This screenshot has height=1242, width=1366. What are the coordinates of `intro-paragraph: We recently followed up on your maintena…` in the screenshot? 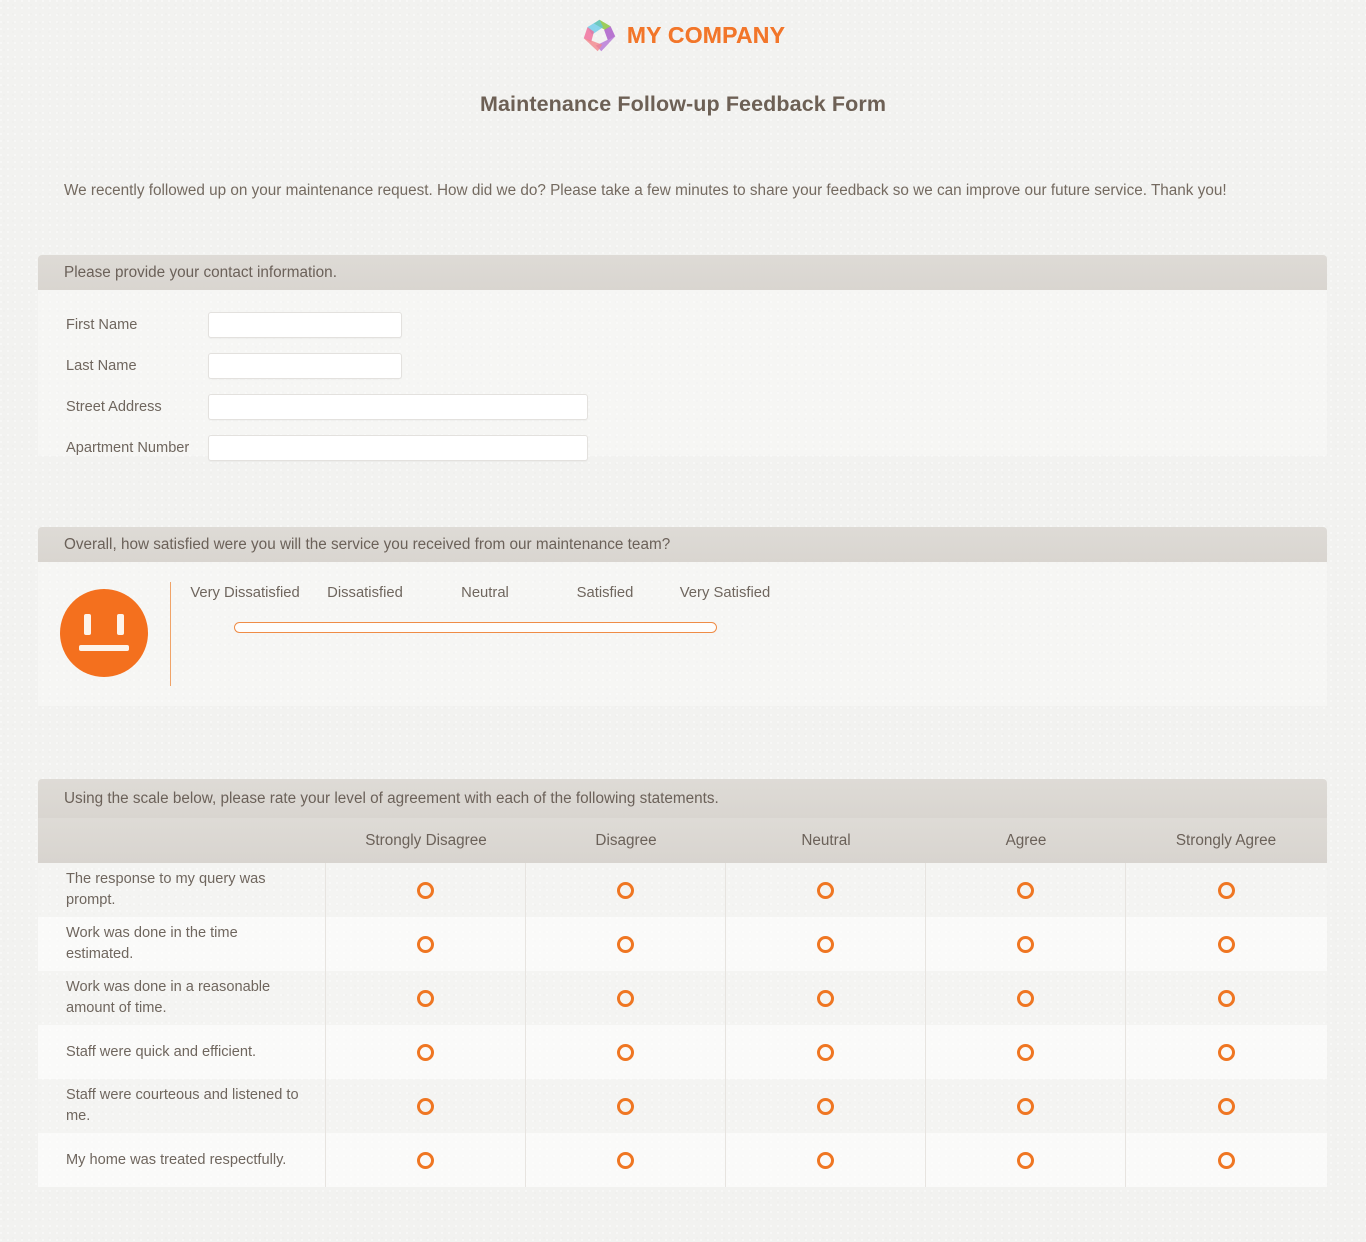 It's located at (645, 190).